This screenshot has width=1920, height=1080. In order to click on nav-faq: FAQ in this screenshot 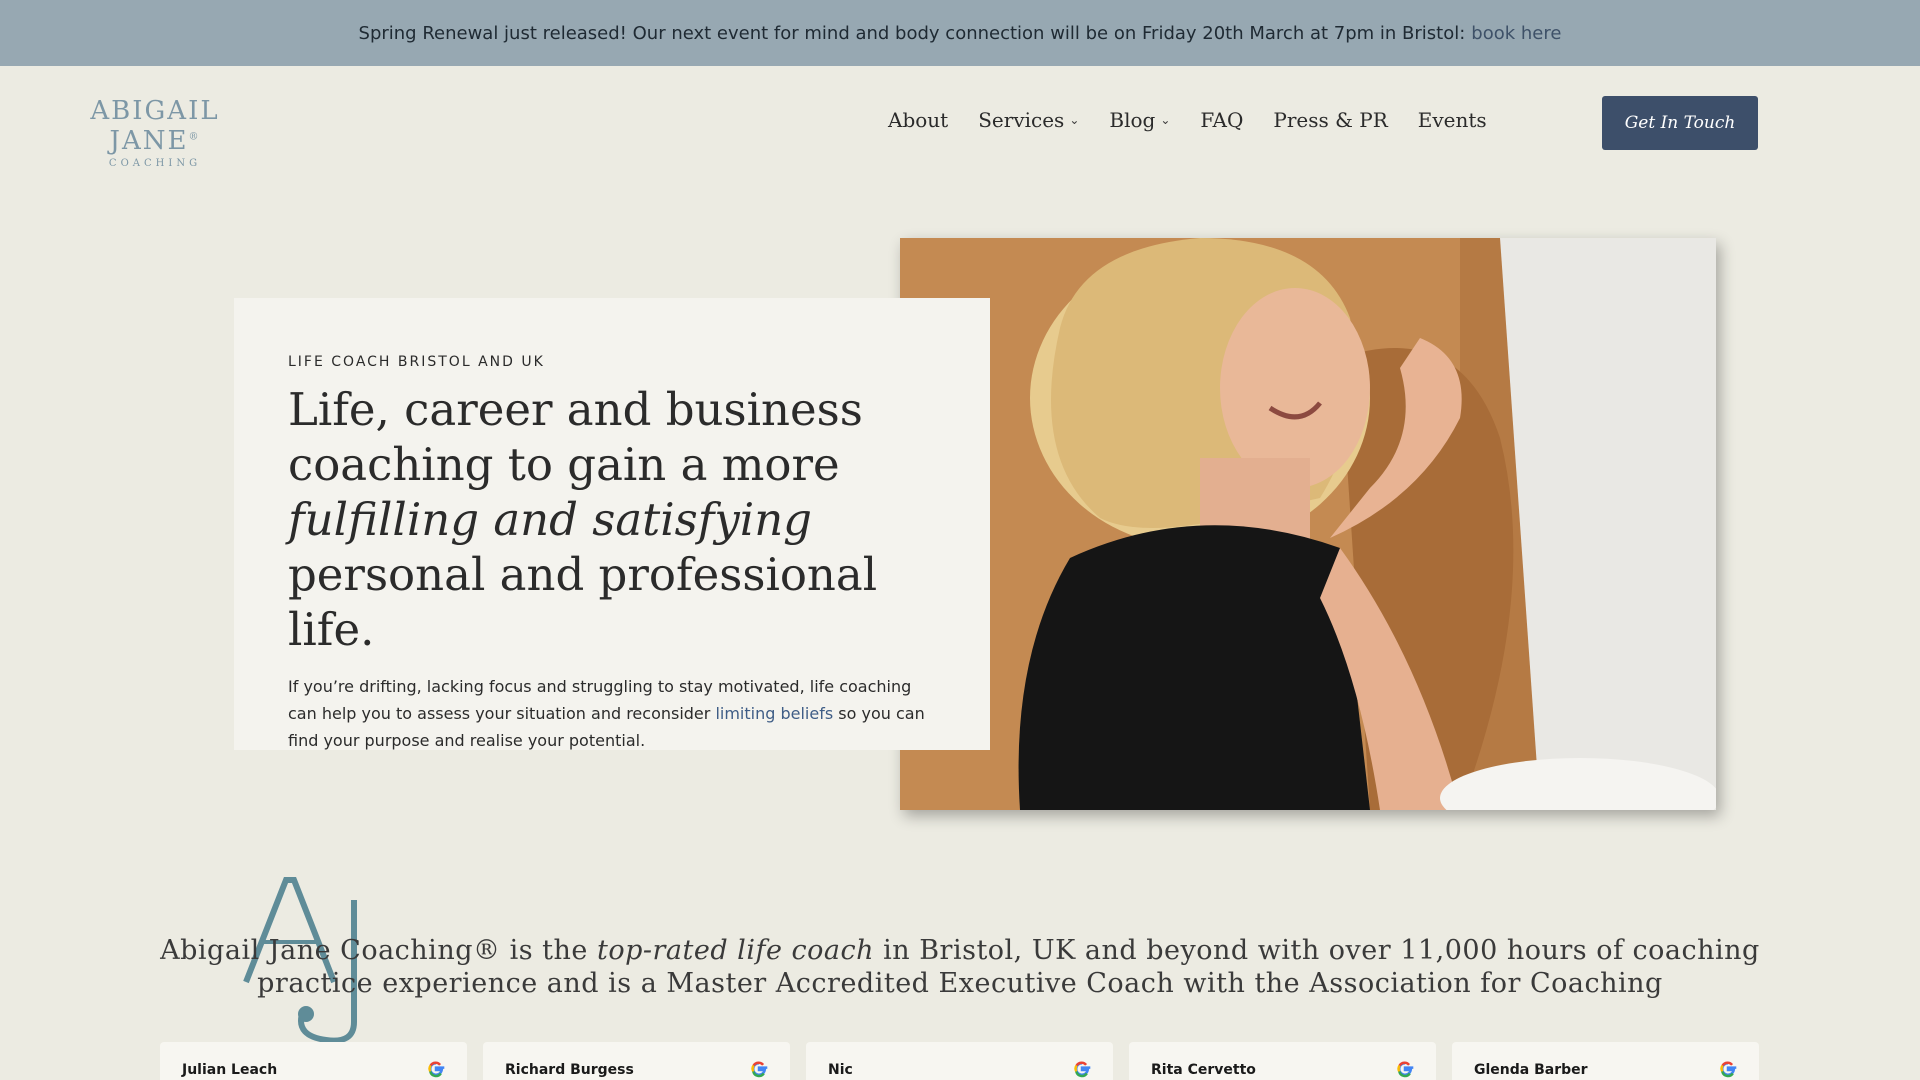, I will do `click(1221, 120)`.